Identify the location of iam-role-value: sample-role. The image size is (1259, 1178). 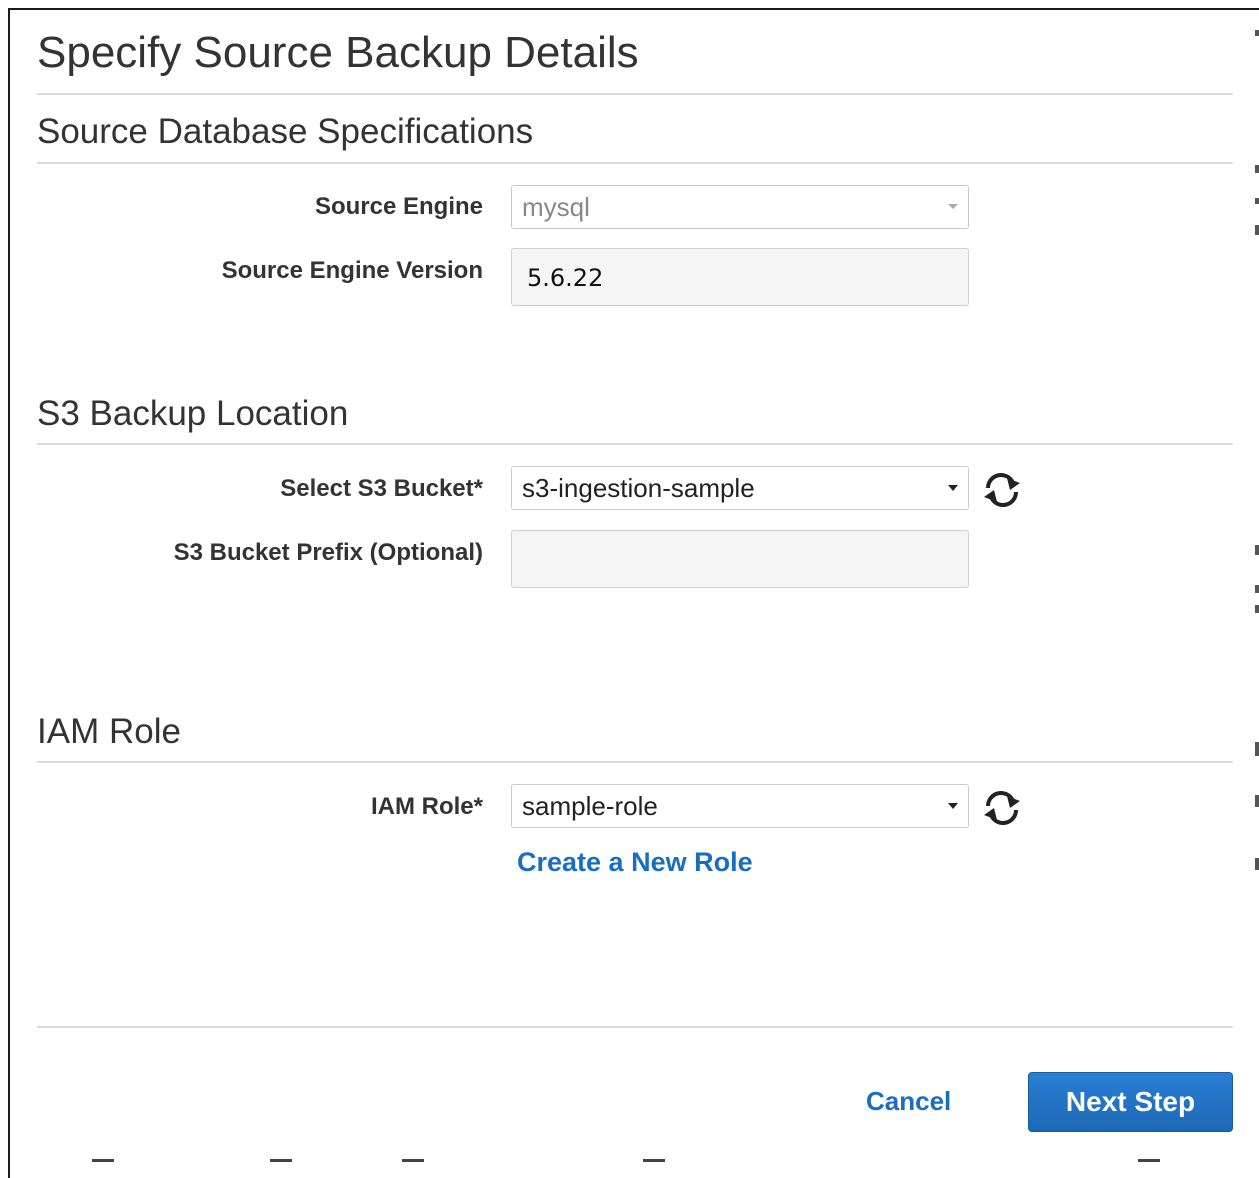
(590, 806).